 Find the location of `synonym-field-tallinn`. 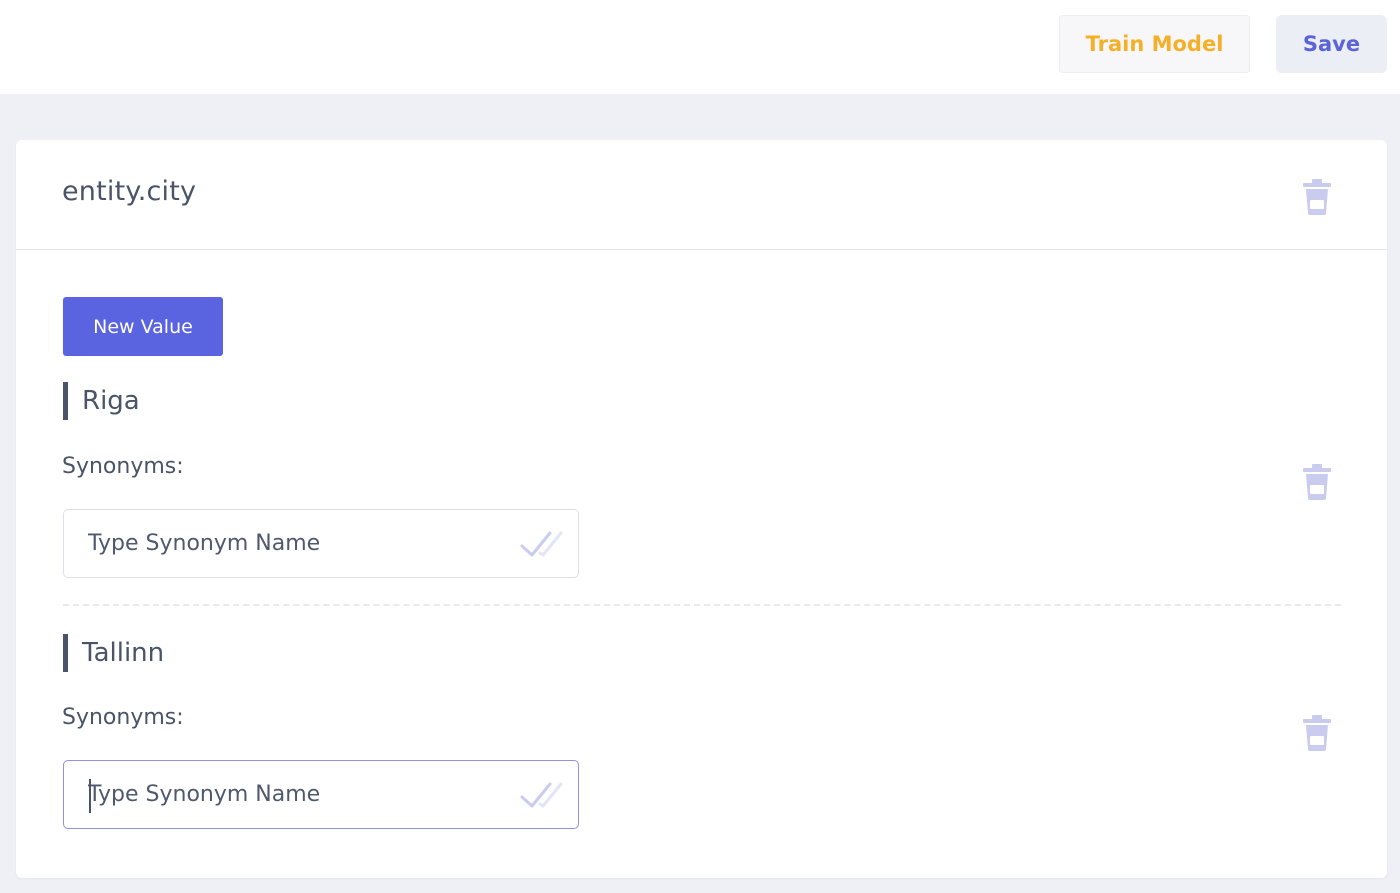

synonym-field-tallinn is located at coordinates (321, 794).